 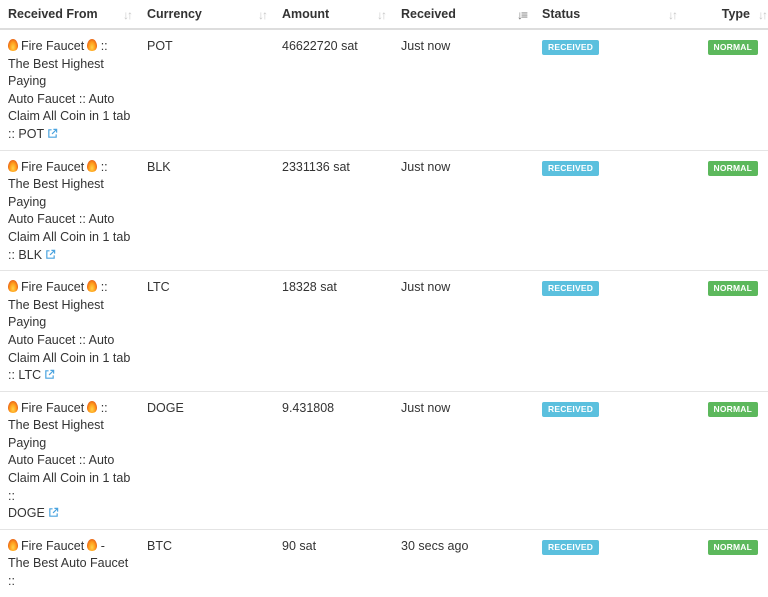 I want to click on faucet-description-line: The Best Auto Faucet, so click(x=68, y=563).